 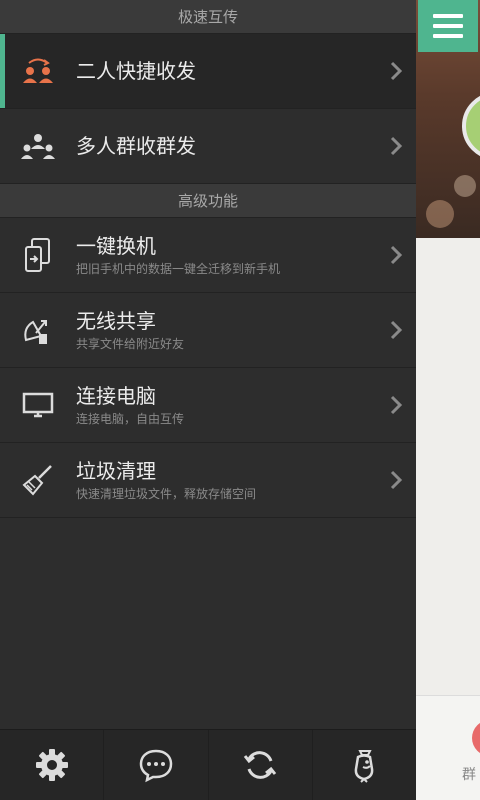 What do you see at coordinates (38, 255) in the screenshot?
I see `phone-switch-icon` at bounding box center [38, 255].